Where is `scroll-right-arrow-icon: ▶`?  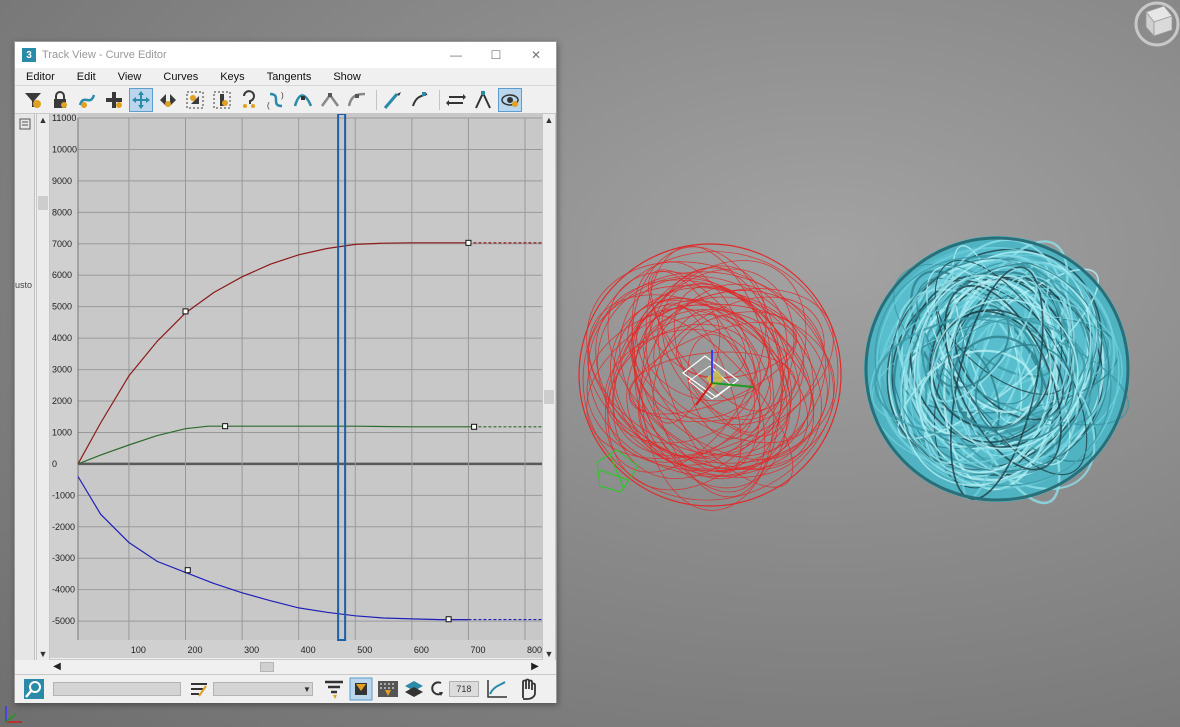 scroll-right-arrow-icon: ▶ is located at coordinates (535, 667).